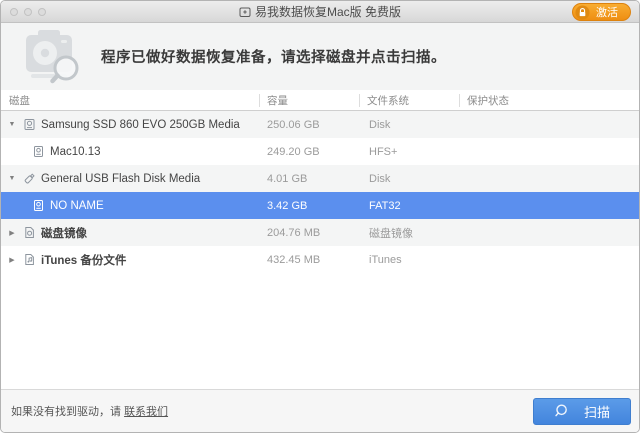  I want to click on table-row: Mac10.13 249.20 GB HFS+, so click(320, 151).